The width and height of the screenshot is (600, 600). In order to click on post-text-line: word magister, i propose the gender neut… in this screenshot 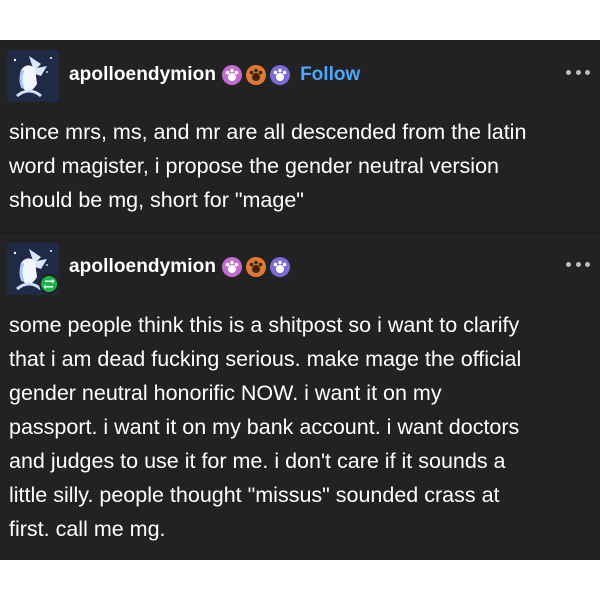, I will do `click(254, 166)`.